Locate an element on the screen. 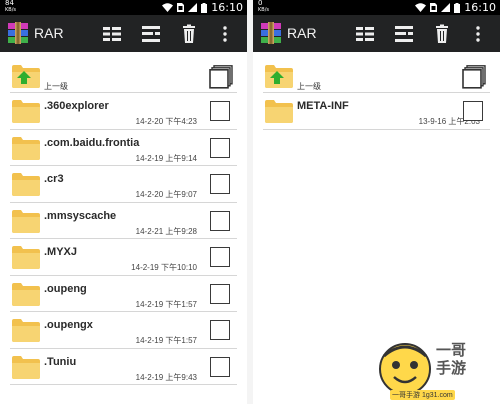 Image resolution: width=500 pixels, height=404 pixels. list-item: .cr3 14-2-20 上午9:07 is located at coordinates (123, 184).